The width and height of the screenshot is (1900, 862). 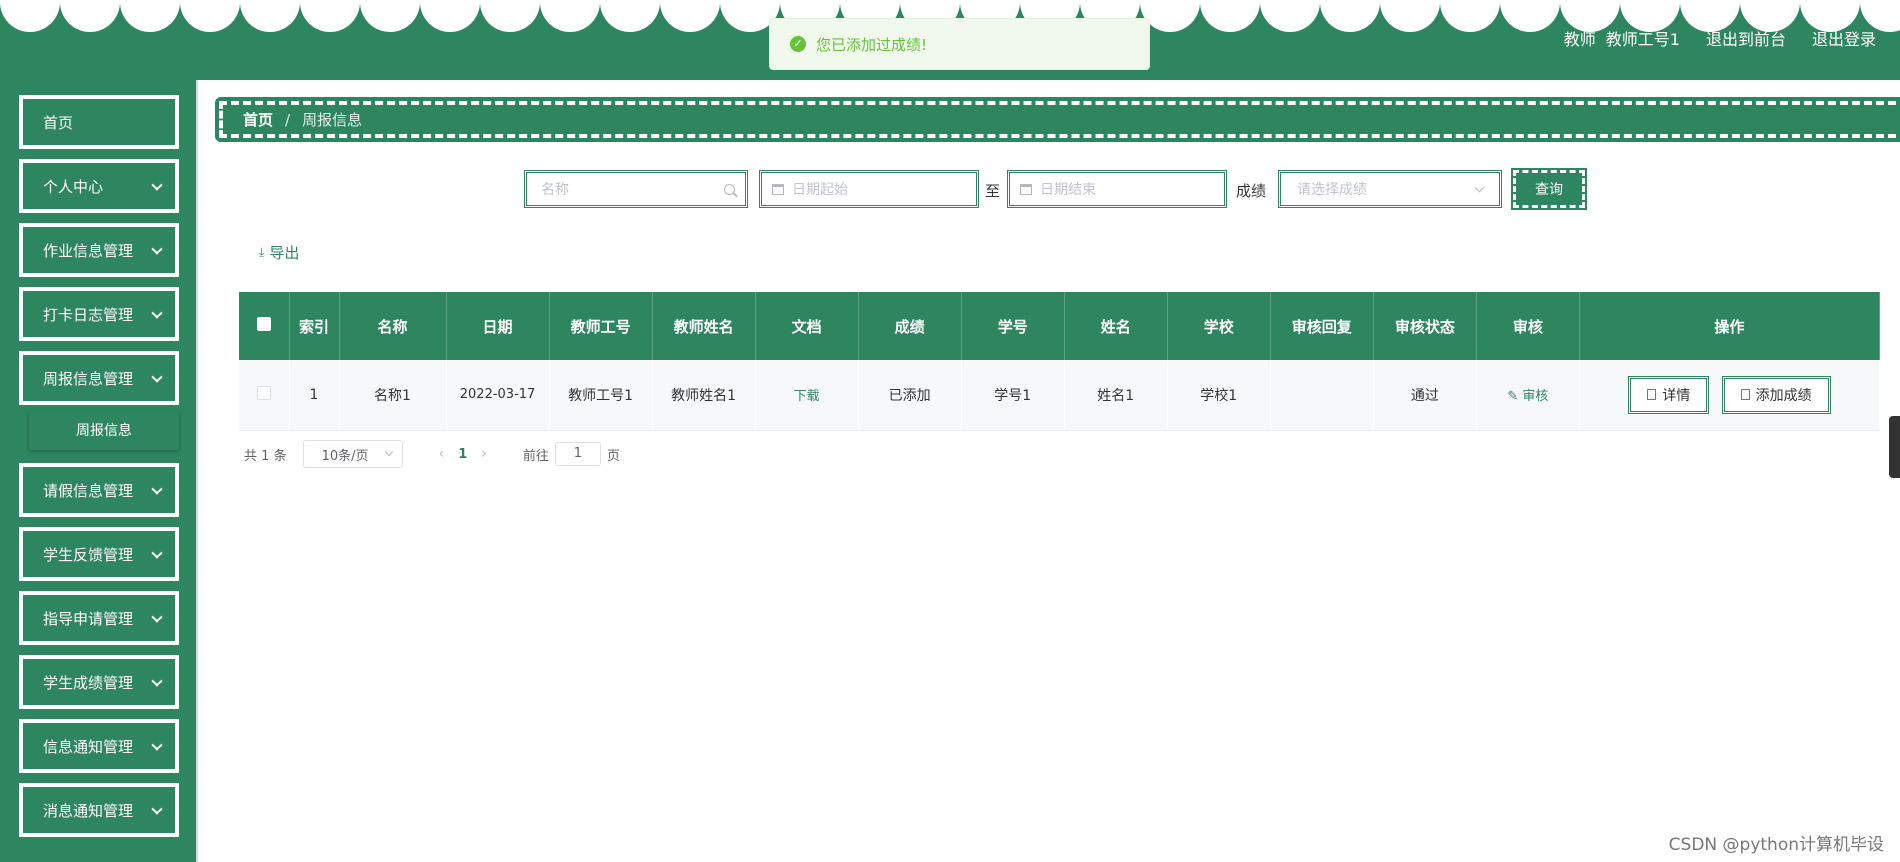 I want to click on search-icon, so click(x=729, y=189).